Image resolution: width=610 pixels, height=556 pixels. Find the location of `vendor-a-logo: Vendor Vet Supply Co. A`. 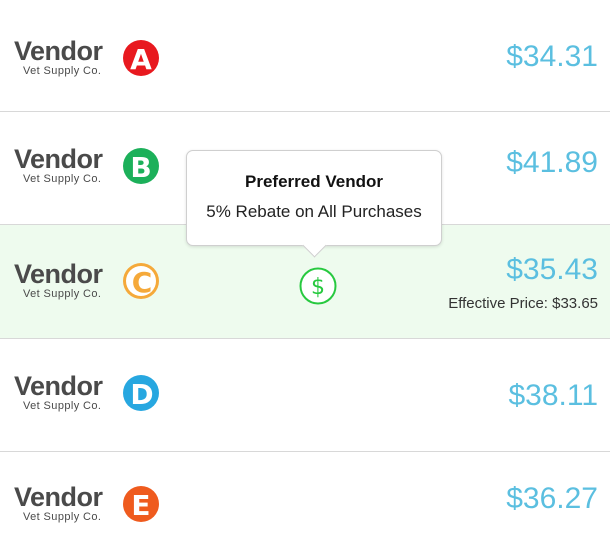

vendor-a-logo: Vendor Vet Supply Co. A is located at coordinates (89, 61).